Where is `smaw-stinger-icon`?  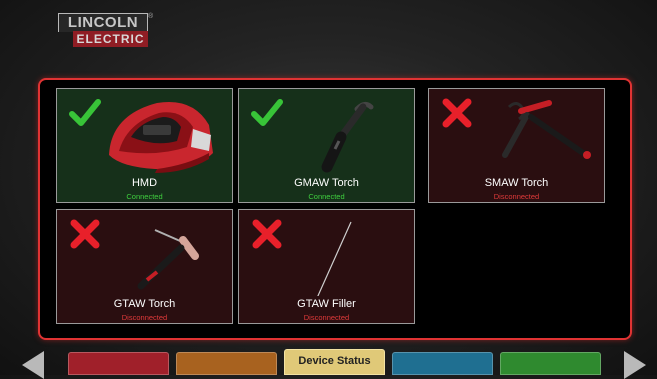
smaw-stinger-icon is located at coordinates (546, 129).